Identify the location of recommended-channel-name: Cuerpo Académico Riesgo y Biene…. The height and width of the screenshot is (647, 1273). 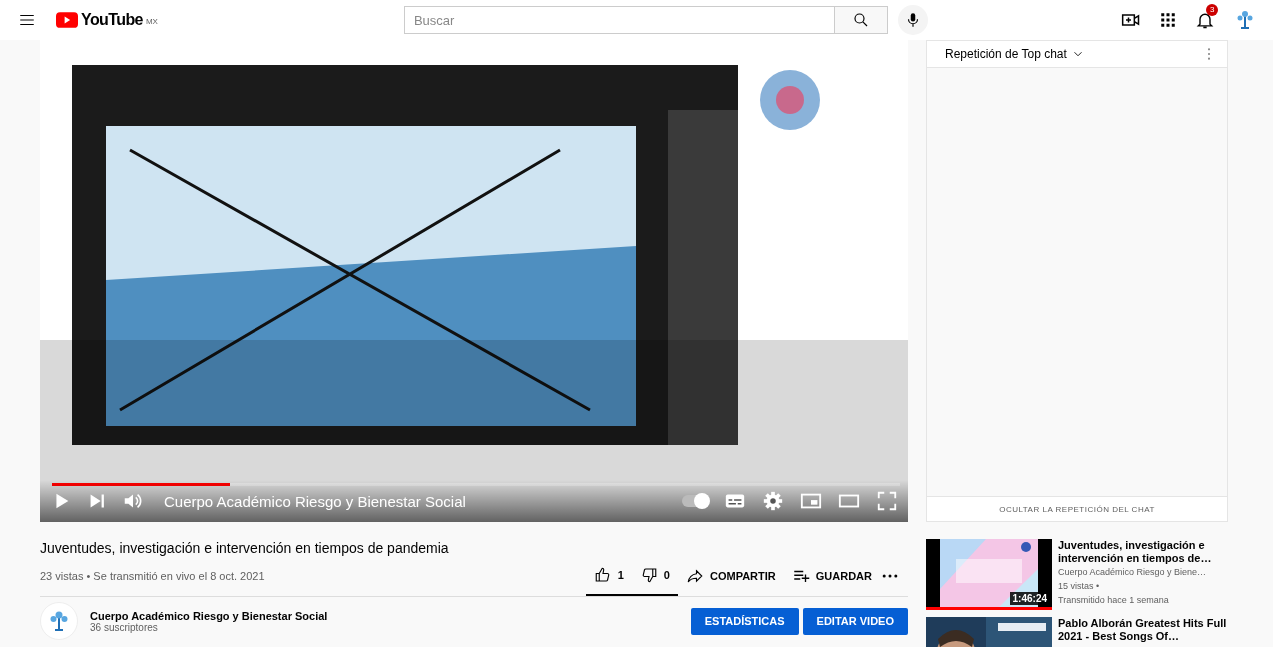
(1133, 572).